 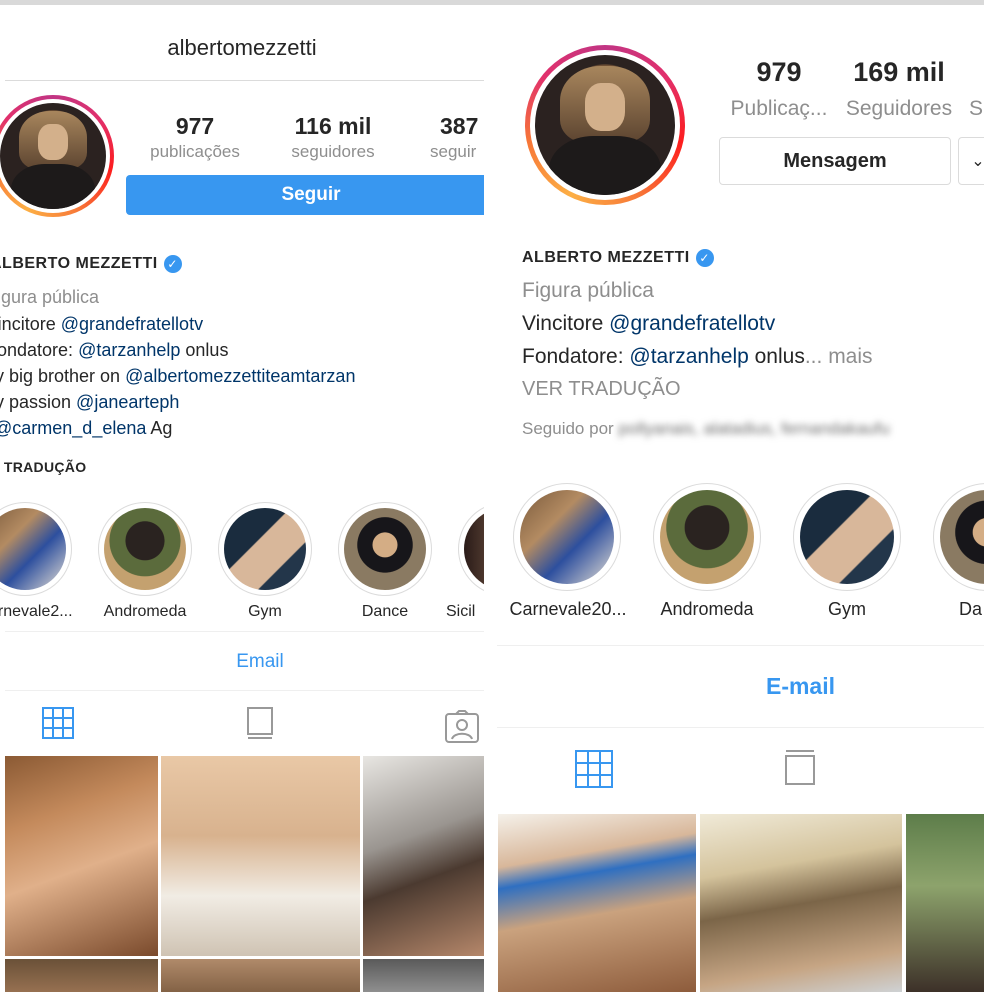 What do you see at coordinates (195, 151) in the screenshot?
I see `posts-label: publicações` at bounding box center [195, 151].